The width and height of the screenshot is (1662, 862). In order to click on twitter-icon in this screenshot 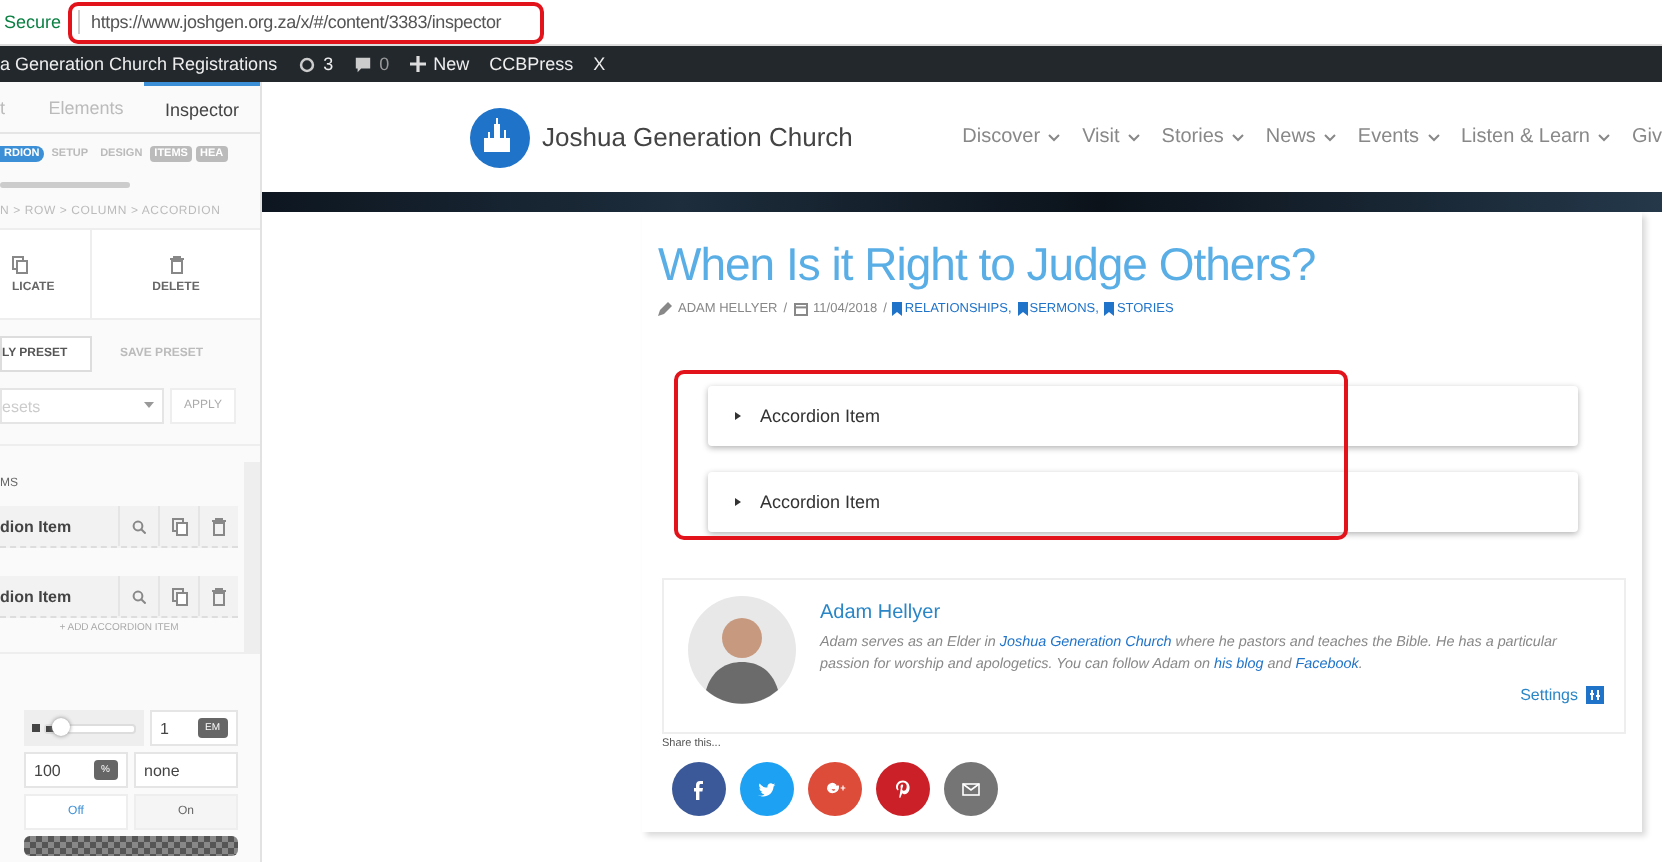, I will do `click(767, 789)`.